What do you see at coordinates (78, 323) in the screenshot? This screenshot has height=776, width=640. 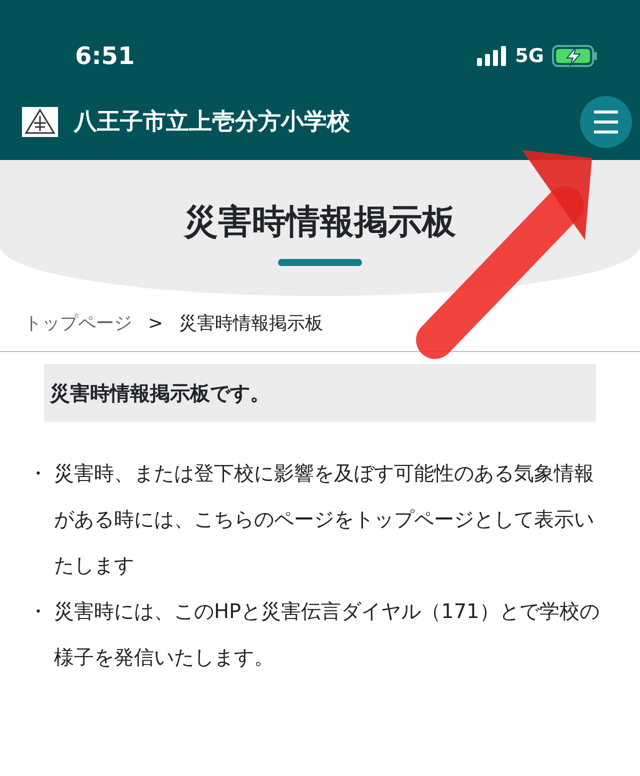 I see `breadcrumb-link: トップページ` at bounding box center [78, 323].